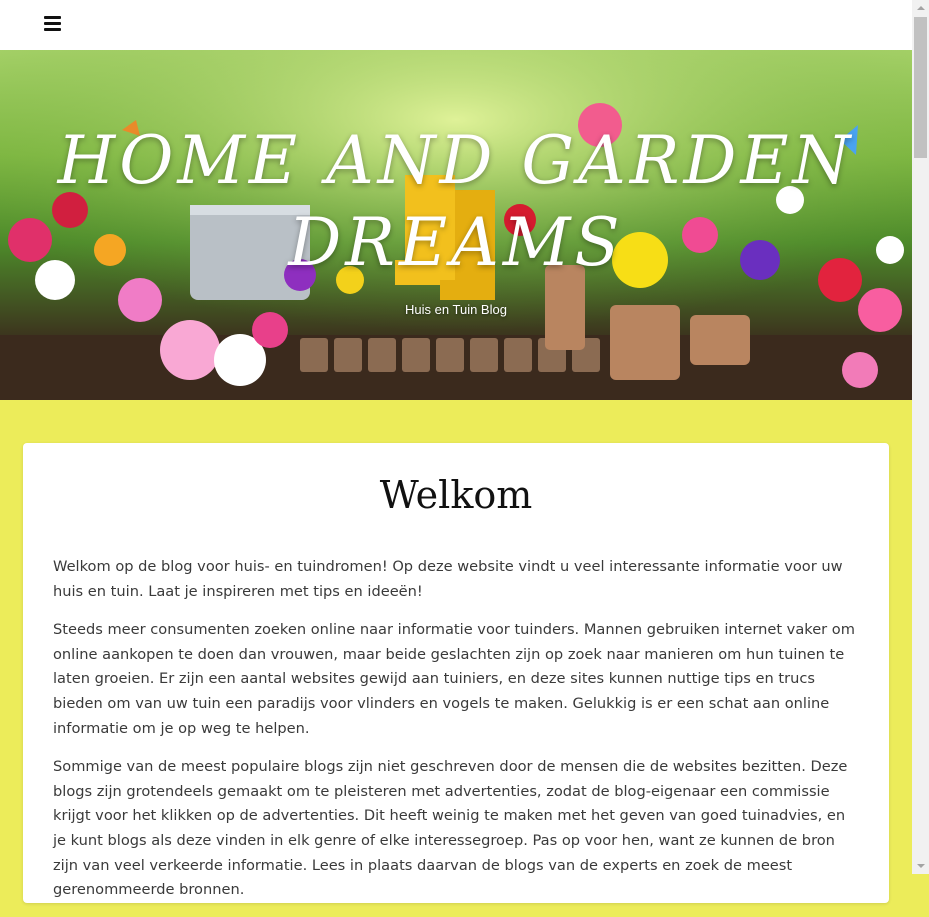  Describe the element at coordinates (920, 8) in the screenshot. I see `scroll-up-arrow-icon` at that location.